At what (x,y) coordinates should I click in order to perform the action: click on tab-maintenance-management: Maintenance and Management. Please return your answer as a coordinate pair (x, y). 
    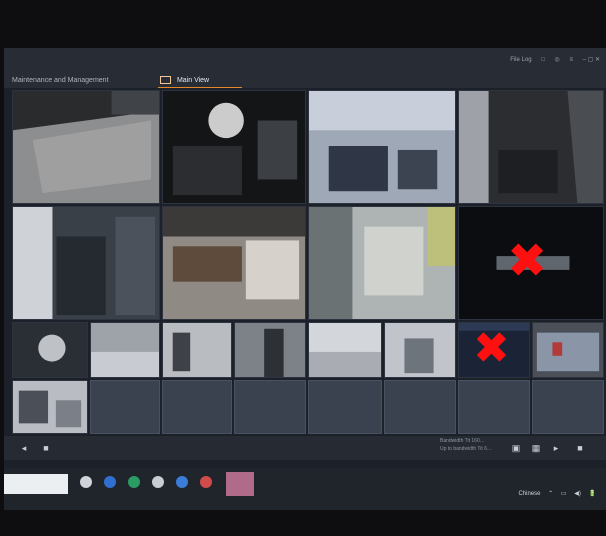
    Looking at the image, I should click on (60, 81).